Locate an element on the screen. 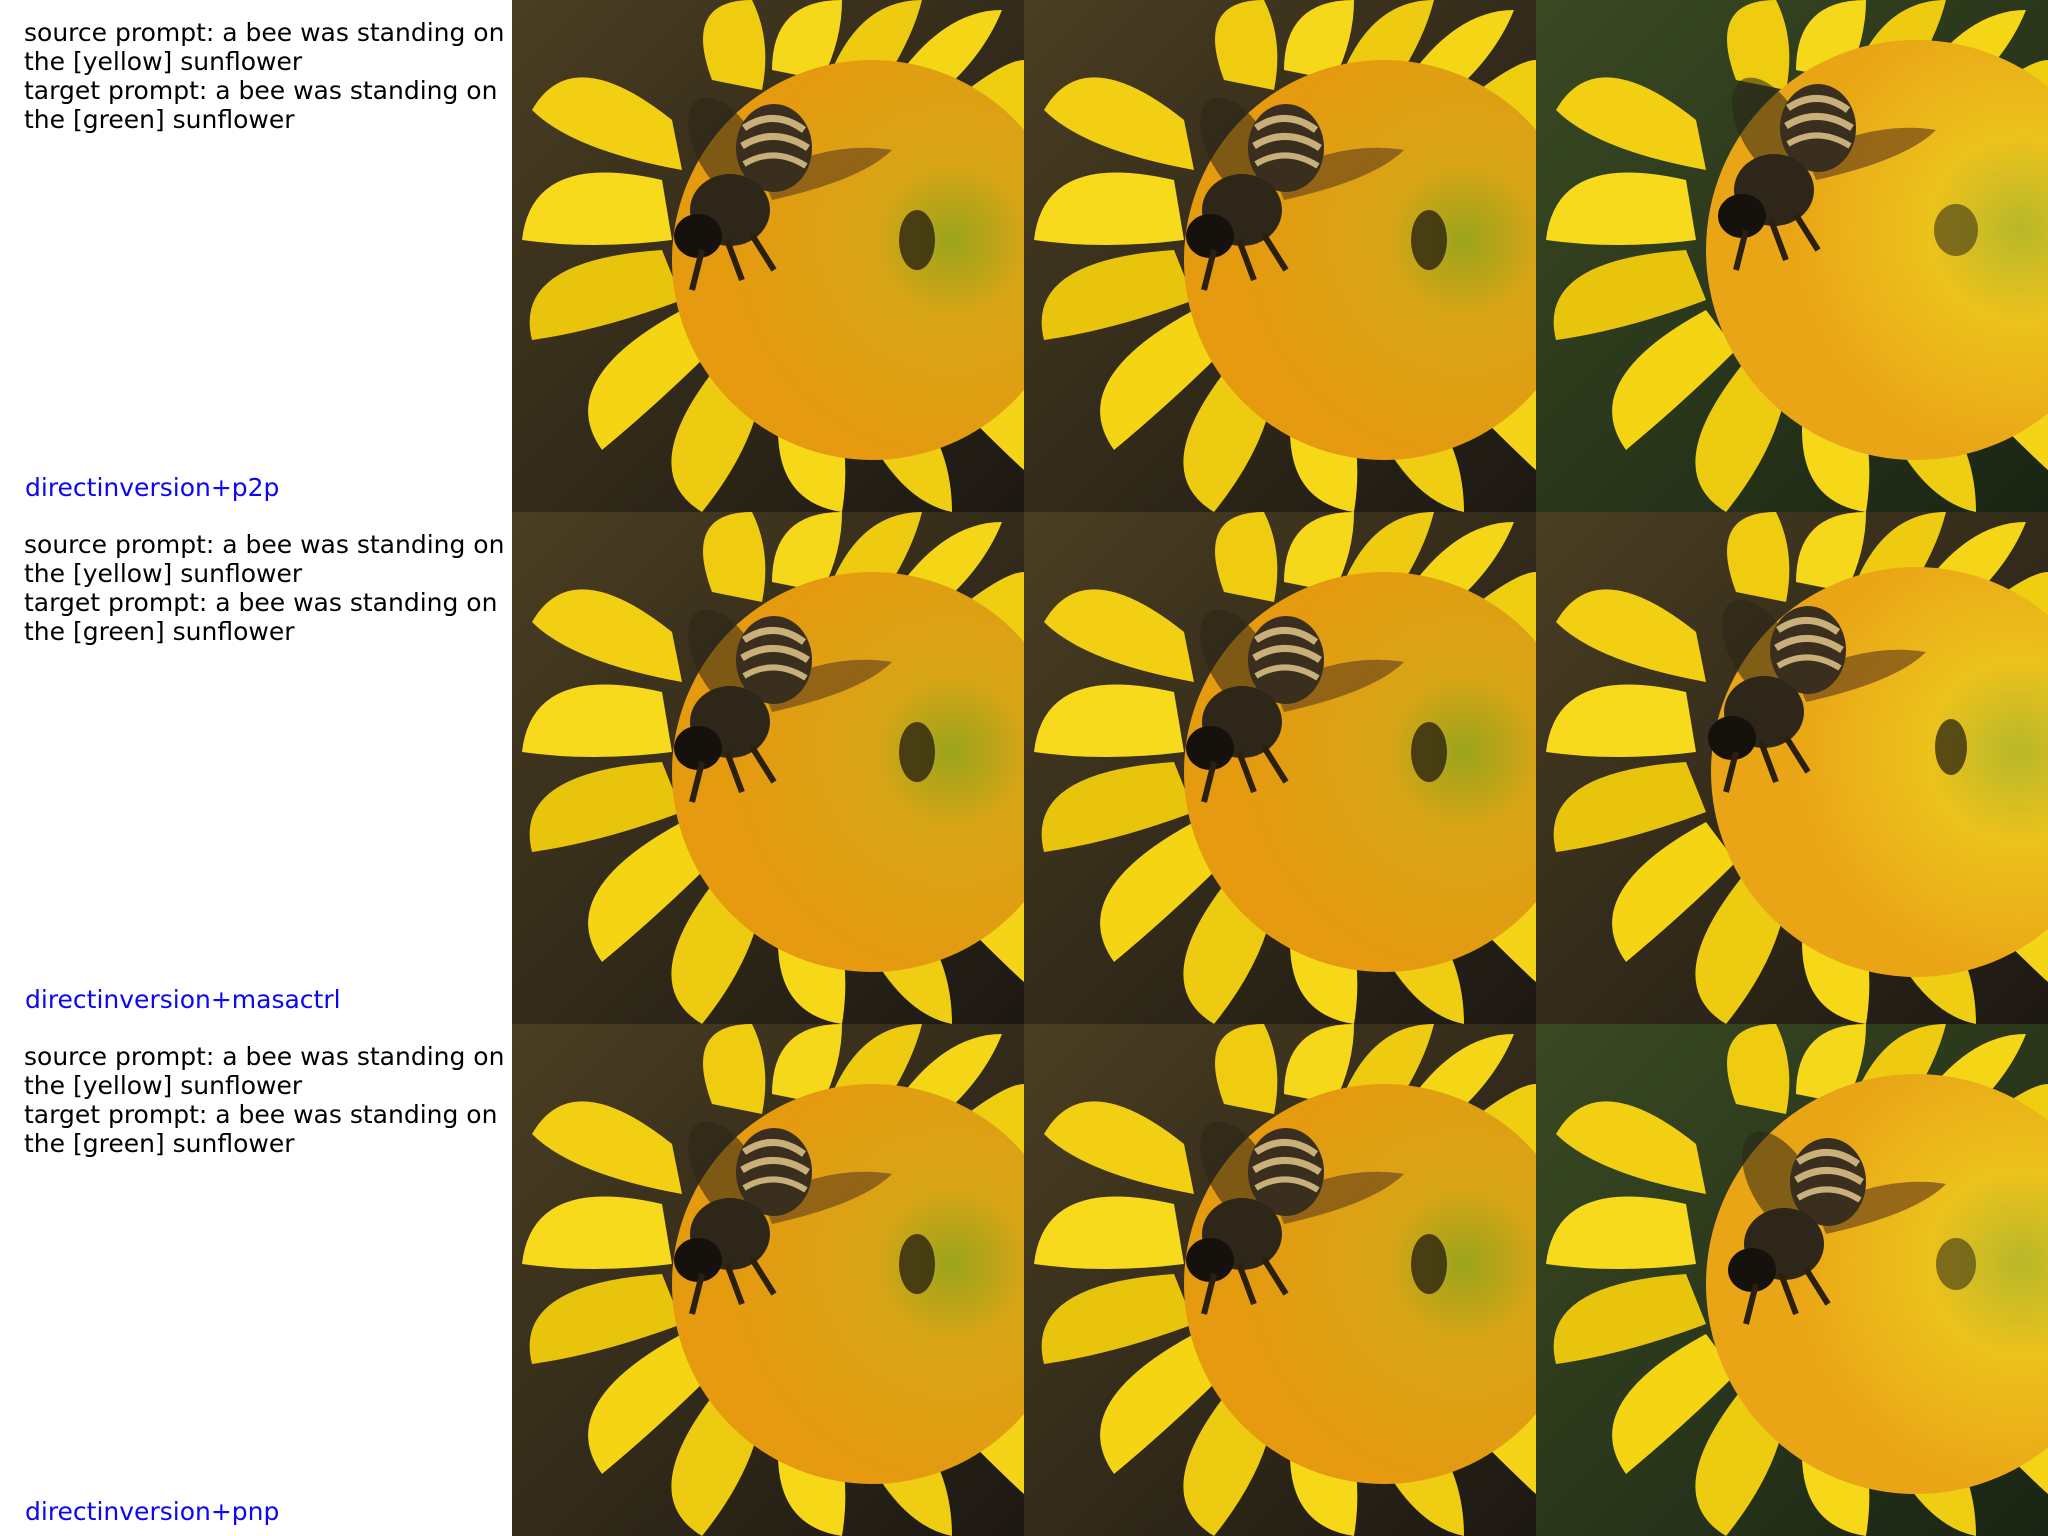 Image resolution: width=2048 pixels, height=1536 pixels. method-label: directinversion+pnp is located at coordinates (152, 1511).